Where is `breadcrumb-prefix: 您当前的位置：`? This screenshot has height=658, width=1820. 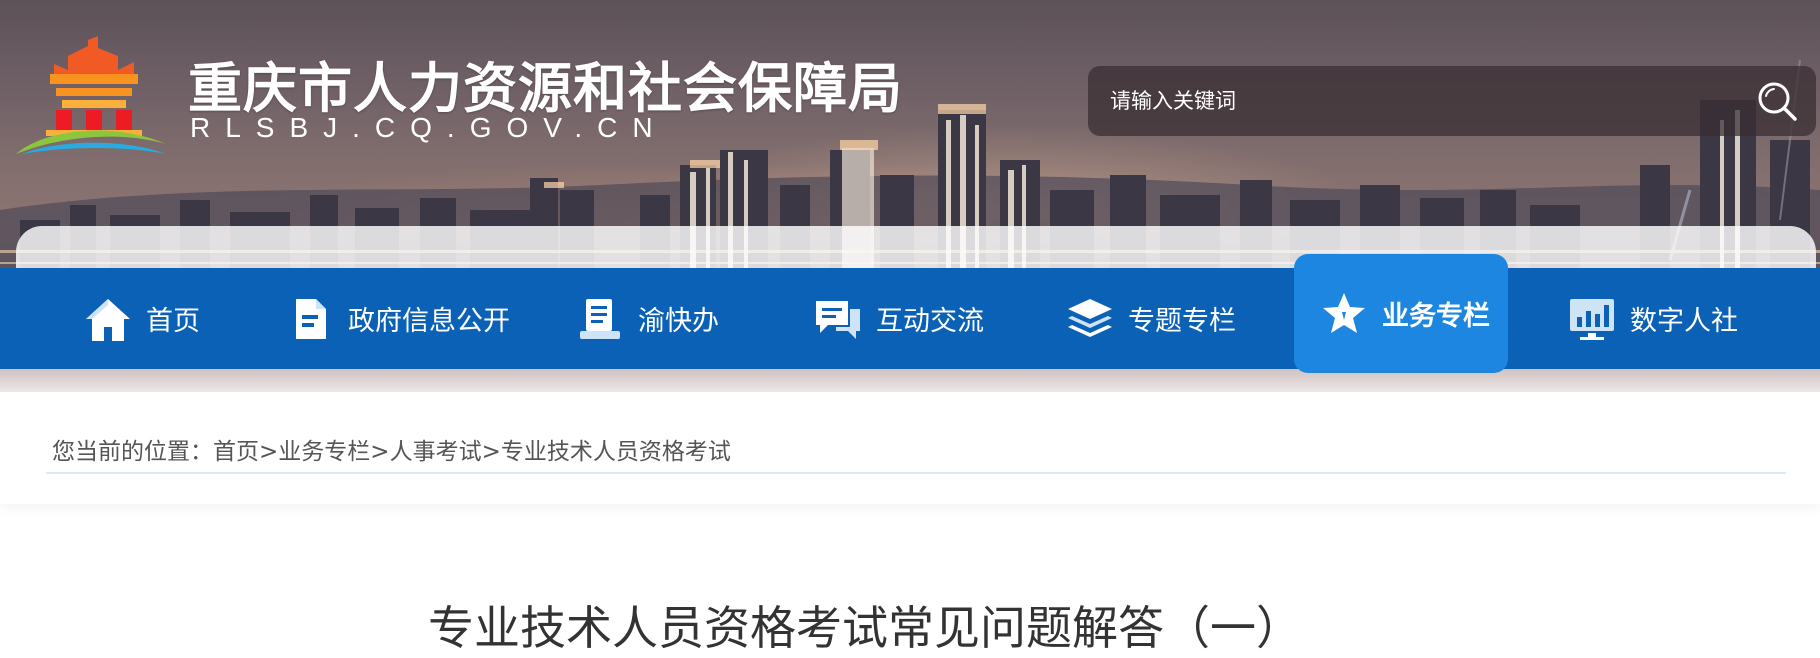
breadcrumb-prefix: 您当前的位置： is located at coordinates (132, 452).